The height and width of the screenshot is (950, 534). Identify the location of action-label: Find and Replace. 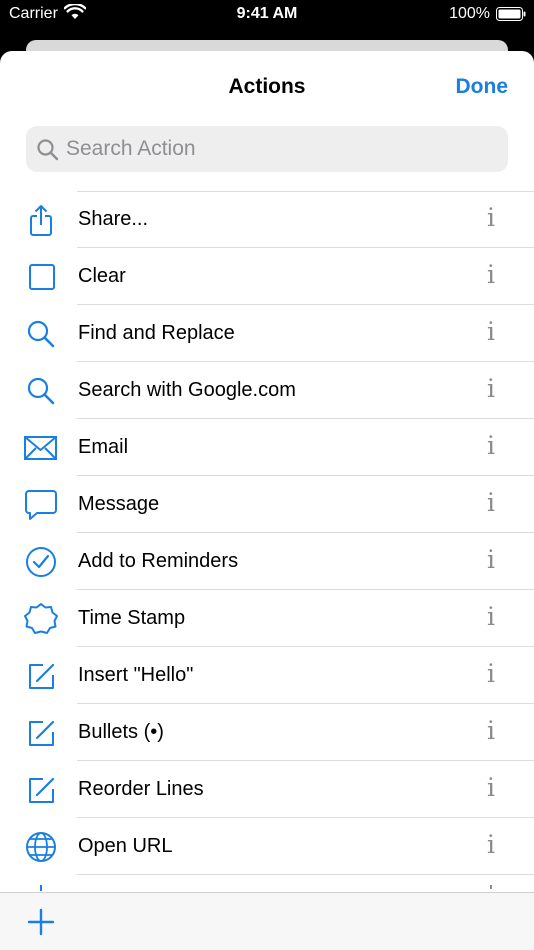
(156, 333).